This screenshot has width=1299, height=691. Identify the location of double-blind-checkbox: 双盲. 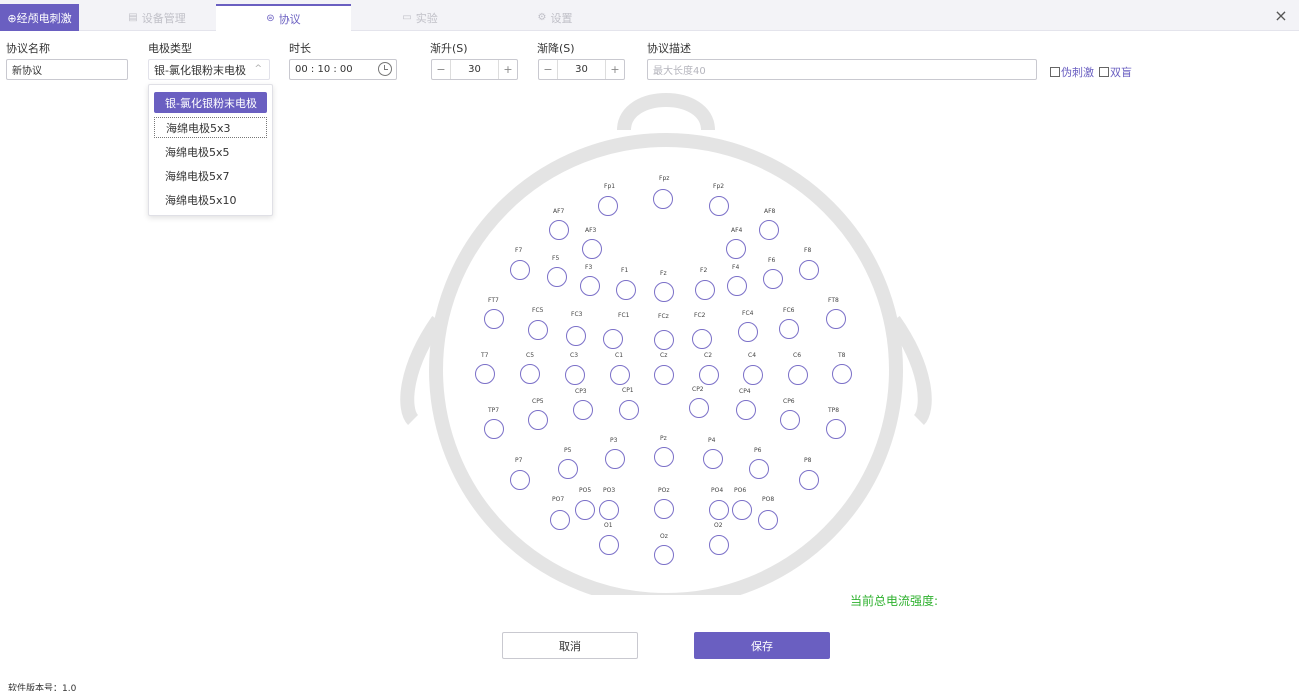
(1115, 72).